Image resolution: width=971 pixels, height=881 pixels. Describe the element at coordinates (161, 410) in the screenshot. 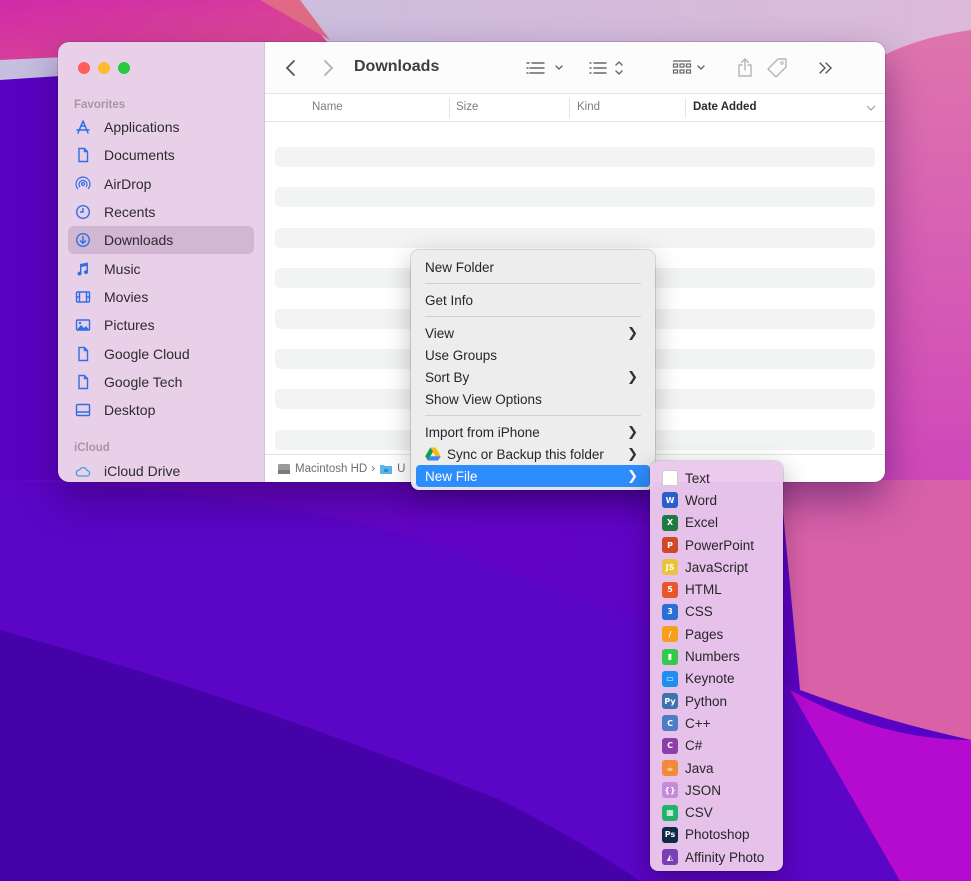

I see `sidebar-item-desktop: Desktop` at that location.